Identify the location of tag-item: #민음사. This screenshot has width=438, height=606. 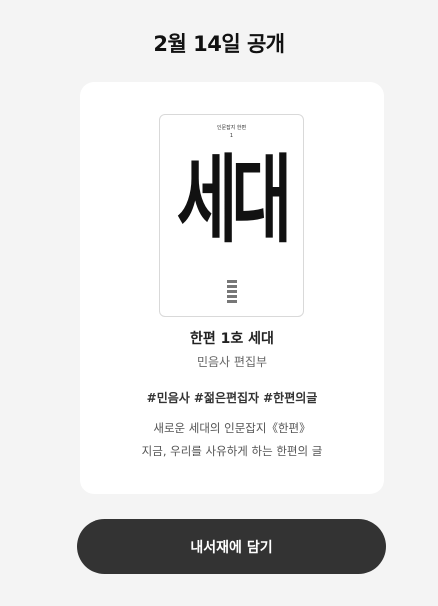
(168, 398).